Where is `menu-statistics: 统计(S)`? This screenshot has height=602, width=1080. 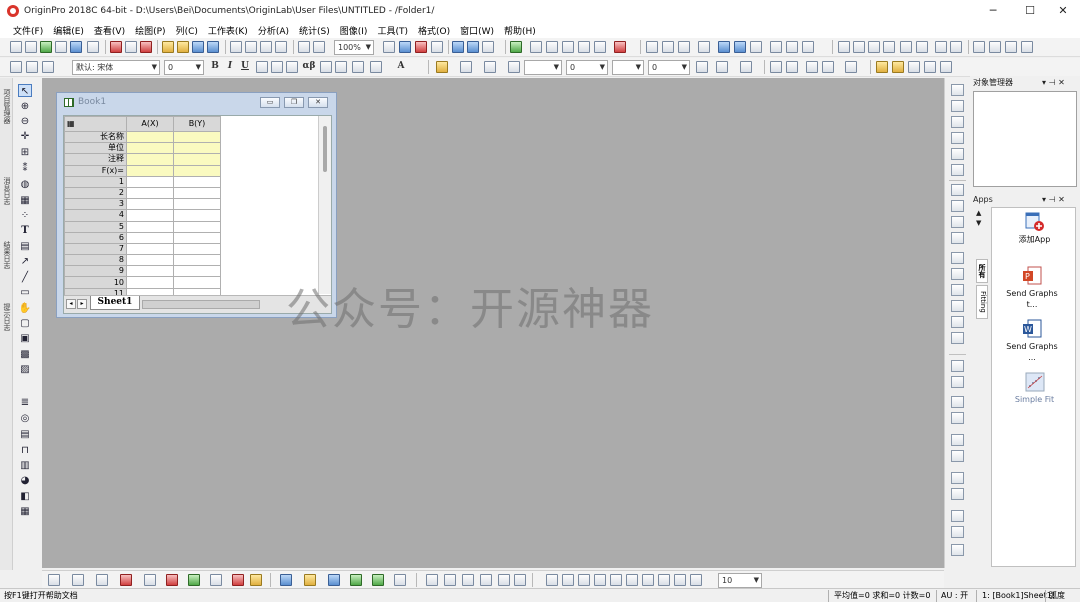 menu-statistics: 统计(S) is located at coordinates (314, 30).